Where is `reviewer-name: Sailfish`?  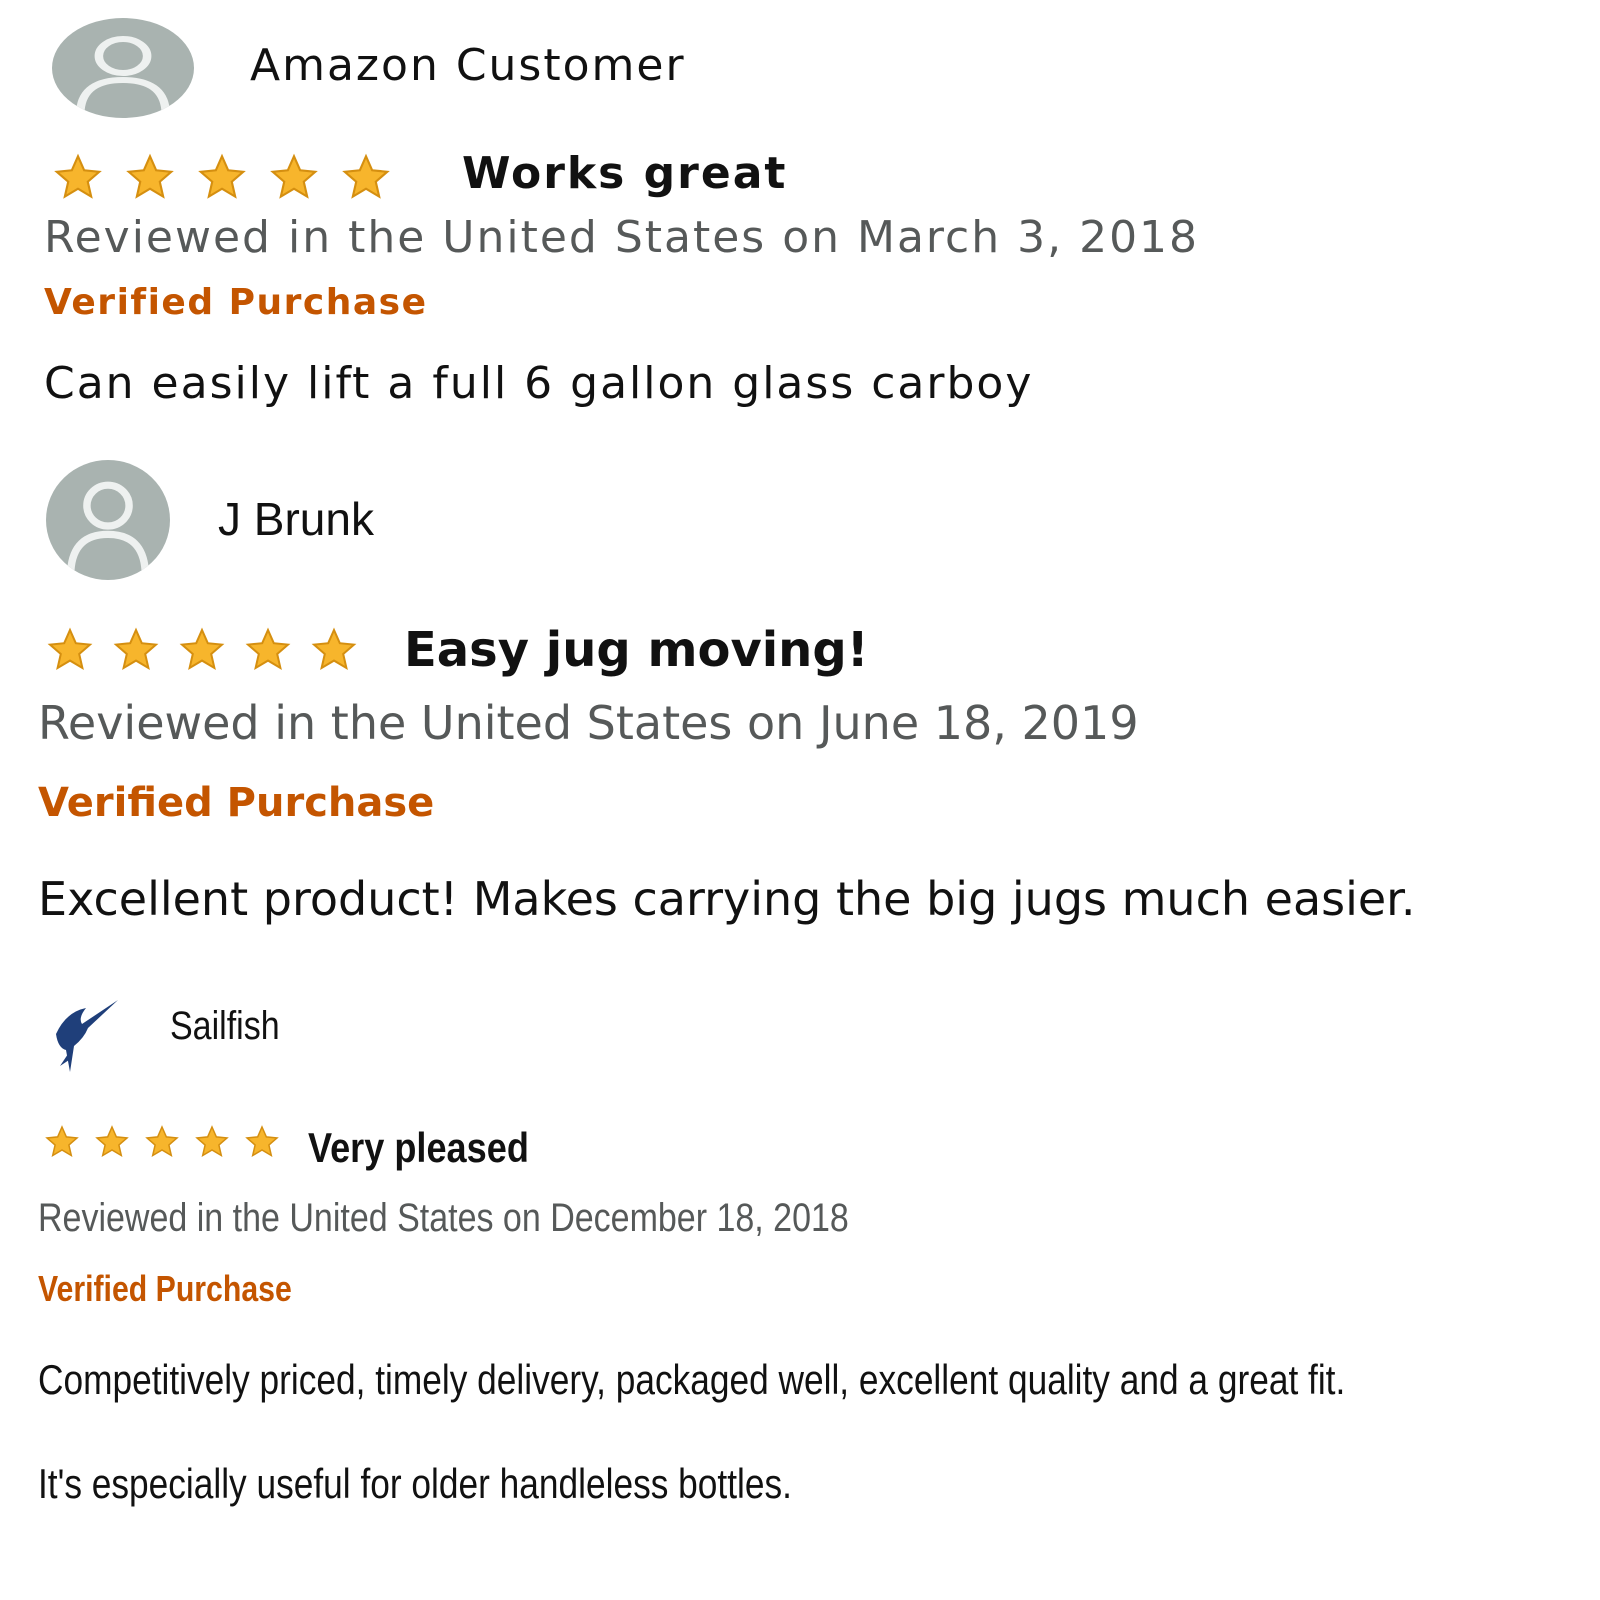
reviewer-name: Sailfish is located at coordinates (225, 1026).